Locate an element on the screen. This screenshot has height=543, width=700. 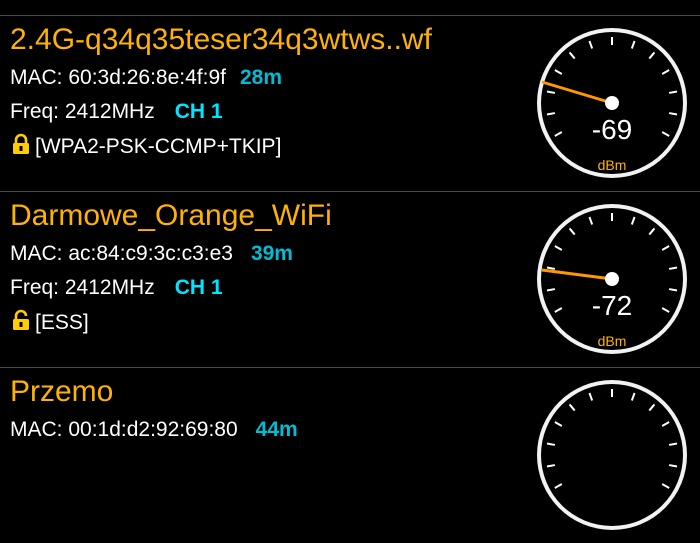
mac-address: MAC: 60:3d:26:8e:4f:9f is located at coordinates (118, 77).